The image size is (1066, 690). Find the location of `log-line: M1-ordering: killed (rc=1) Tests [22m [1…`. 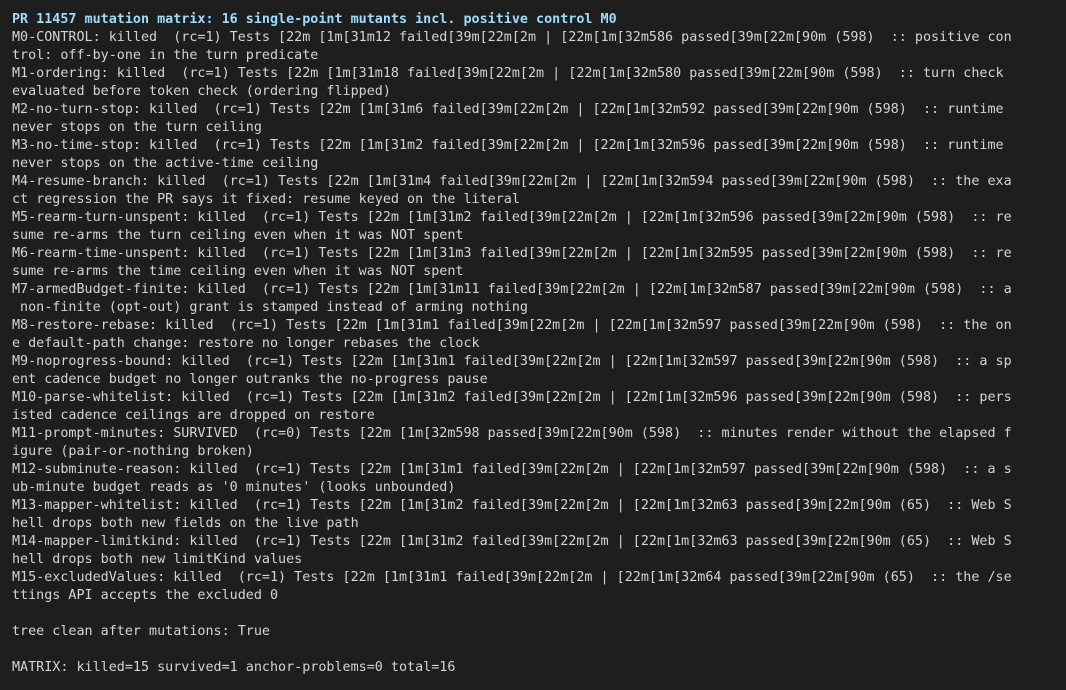

log-line: M1-ordering: killed (rc=1) Tests [22m [1… is located at coordinates (508, 73).